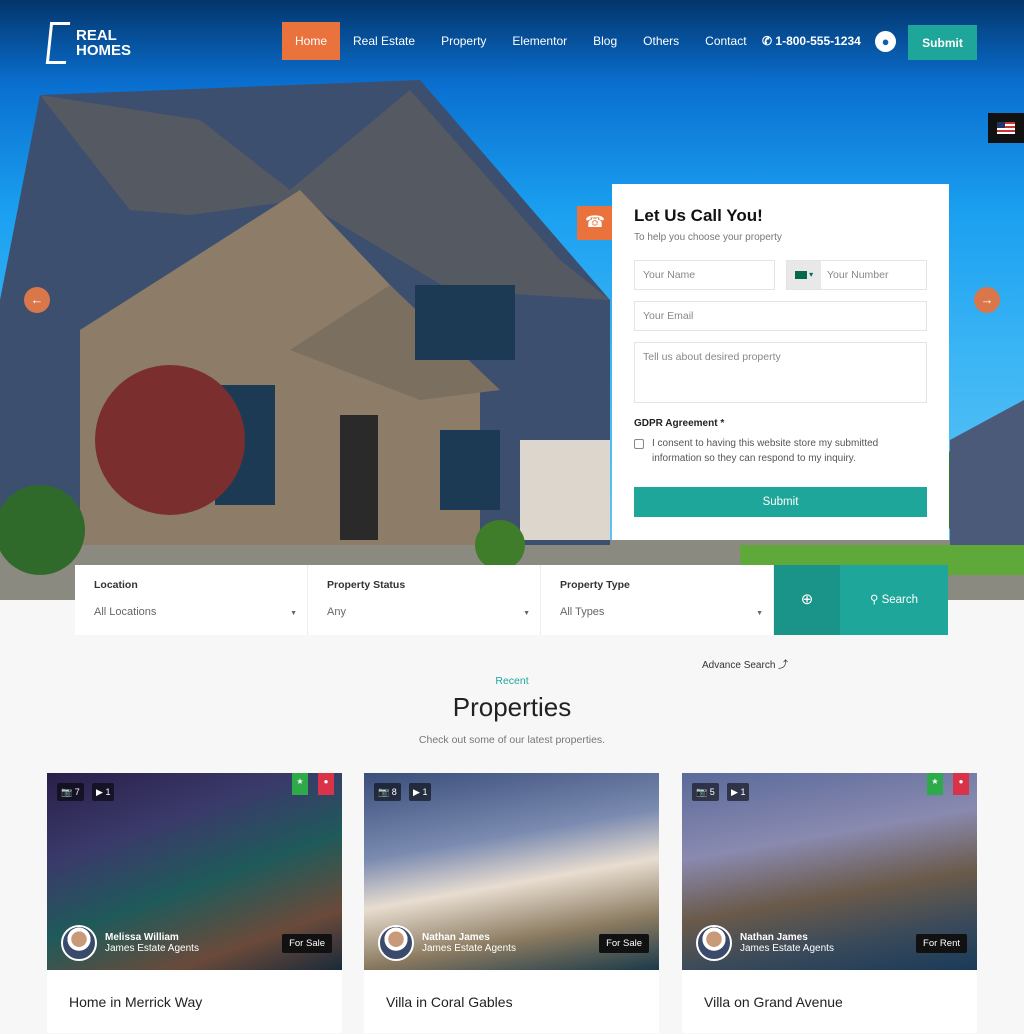 The width and height of the screenshot is (1024, 1034). I want to click on nav-others: Others, so click(661, 41).